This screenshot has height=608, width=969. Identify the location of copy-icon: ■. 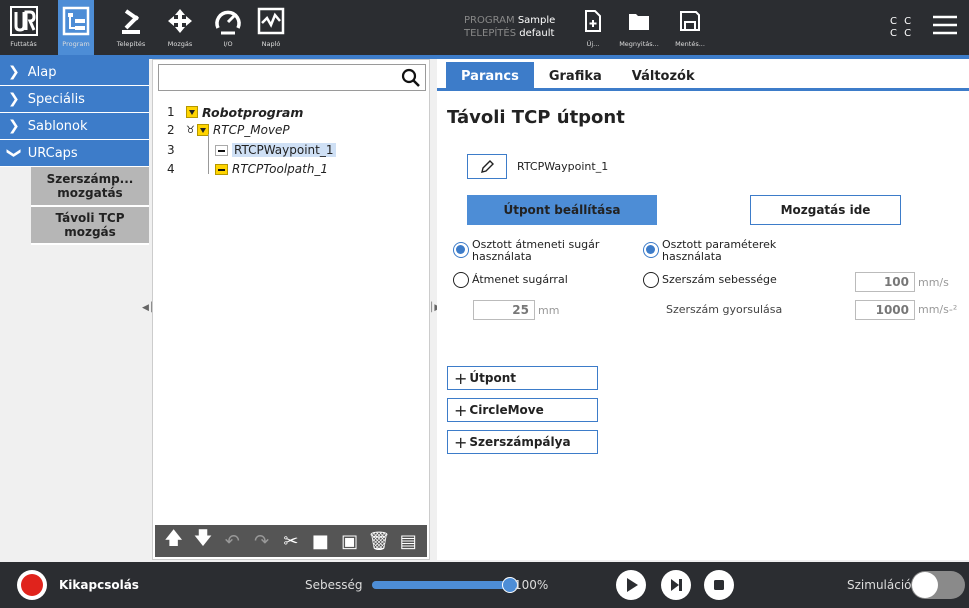
(320, 541).